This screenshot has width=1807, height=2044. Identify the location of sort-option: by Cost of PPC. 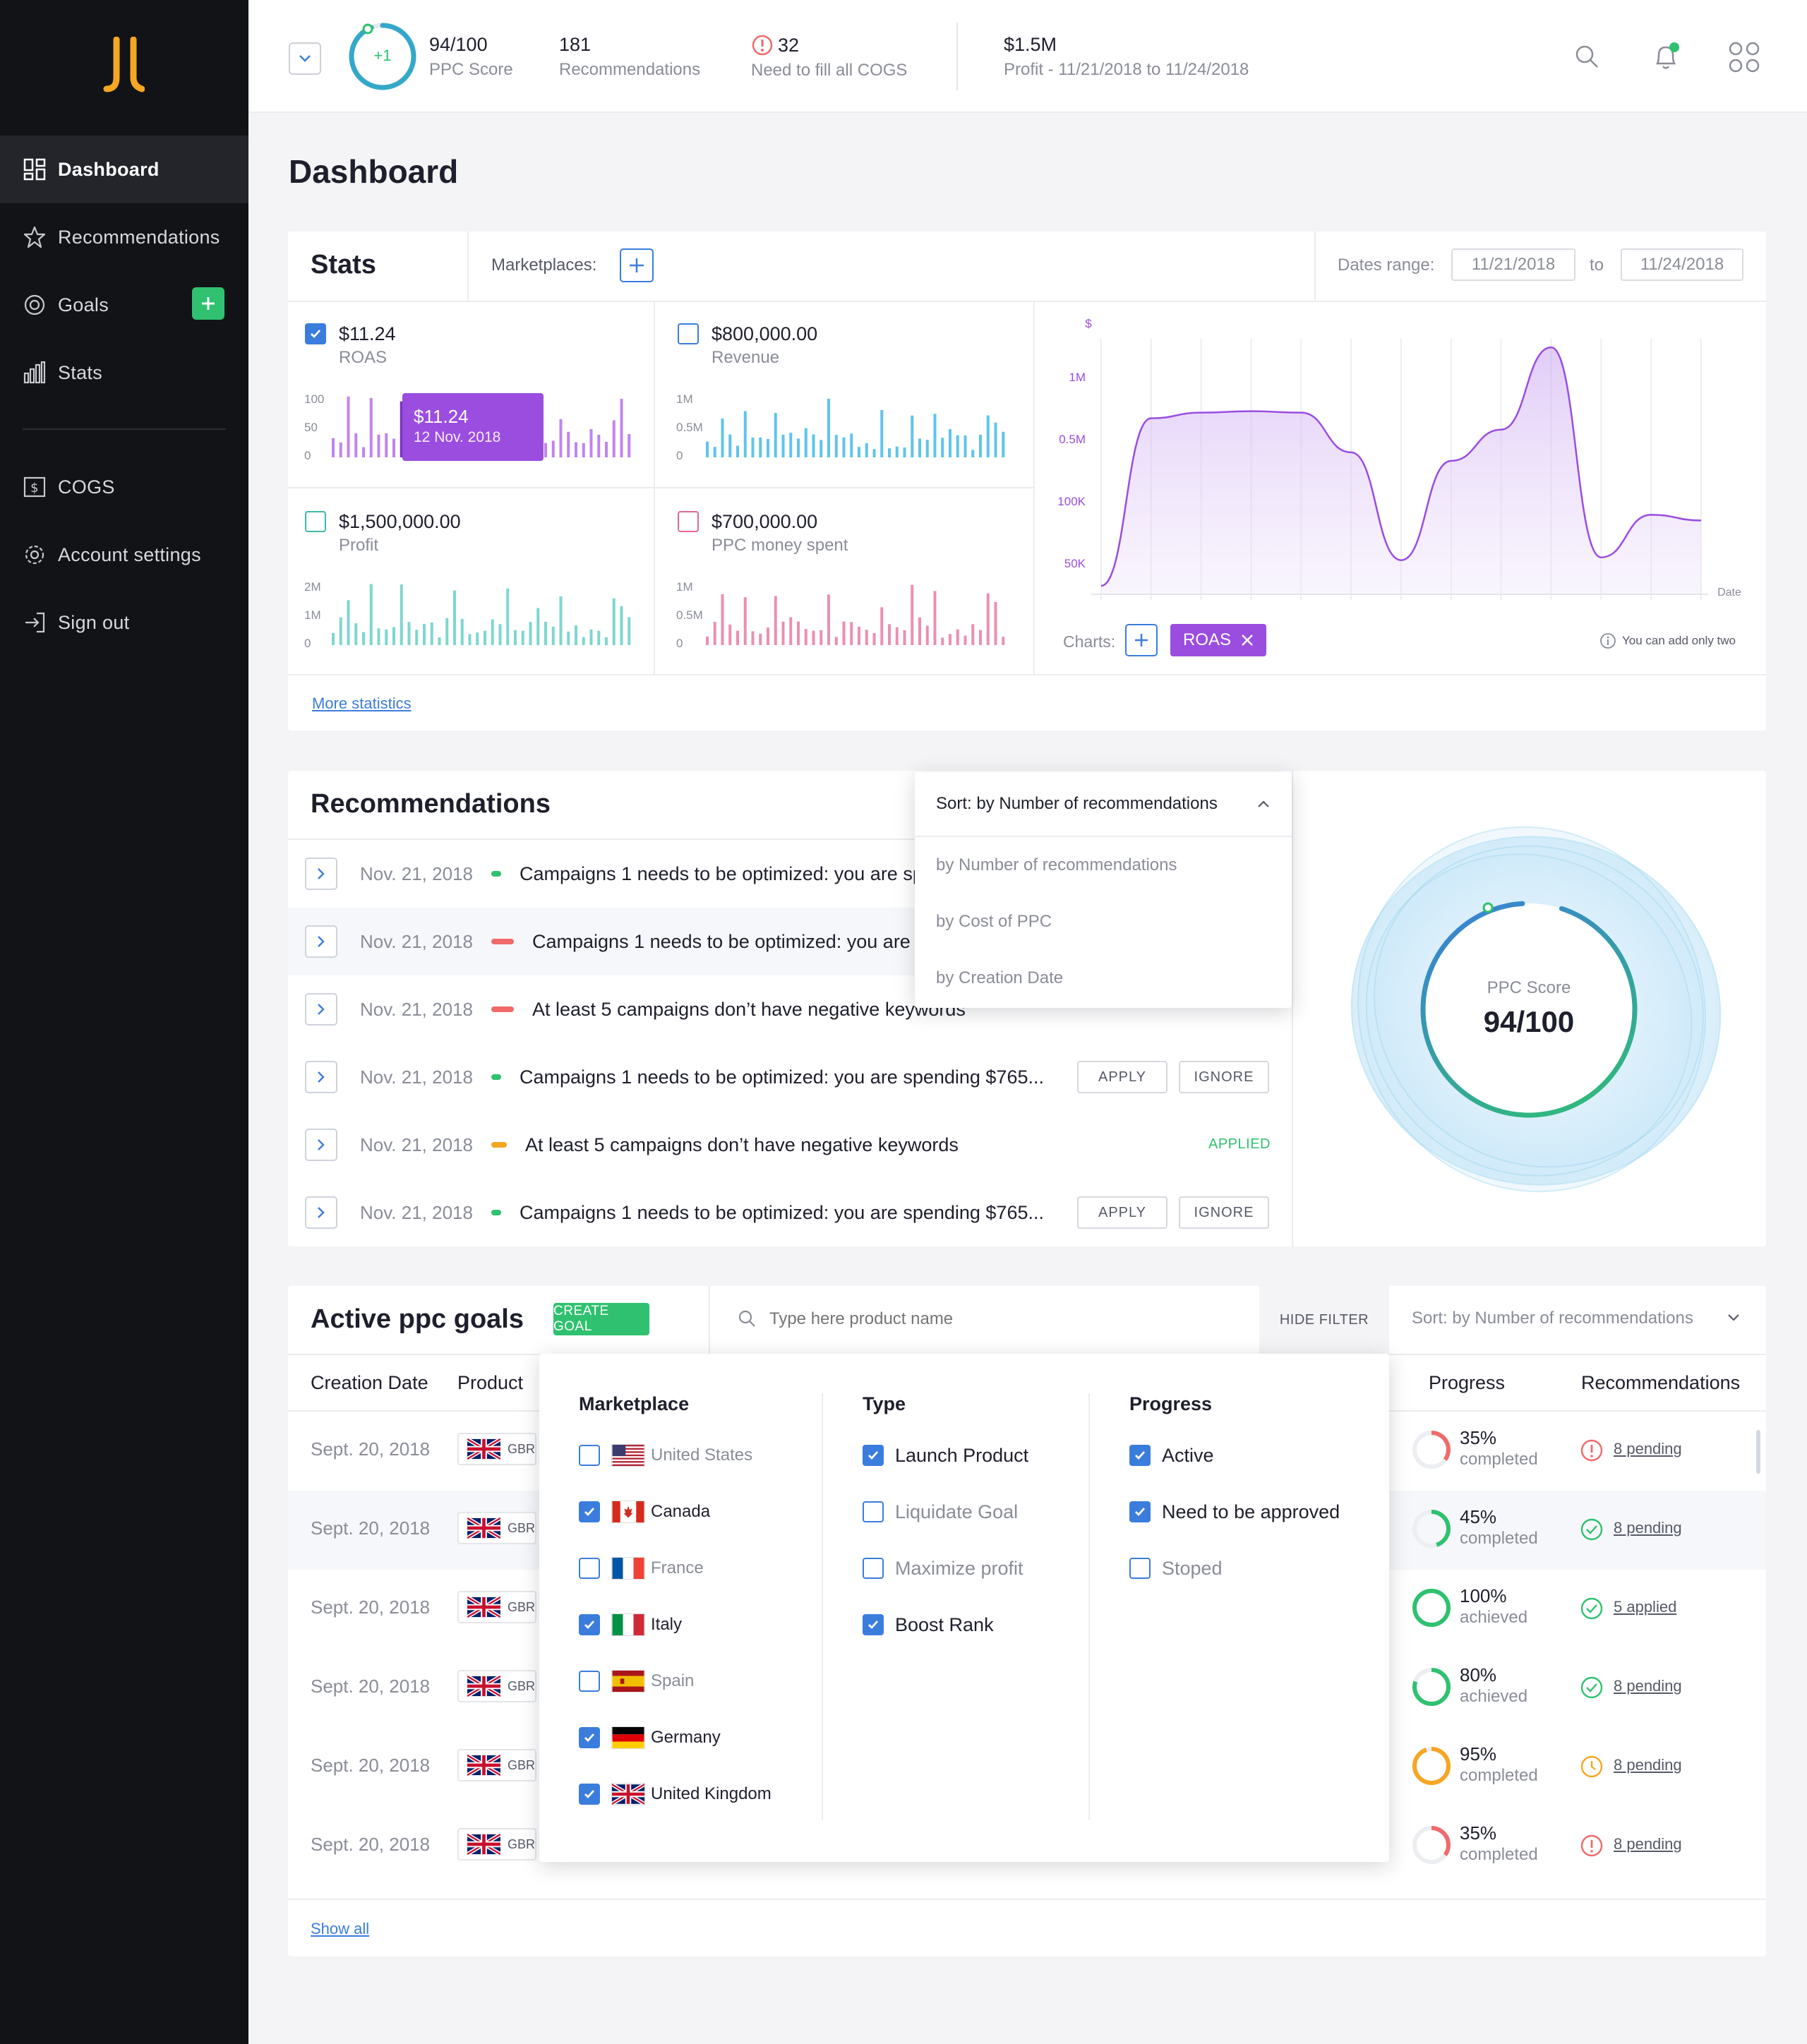
(1103, 922).